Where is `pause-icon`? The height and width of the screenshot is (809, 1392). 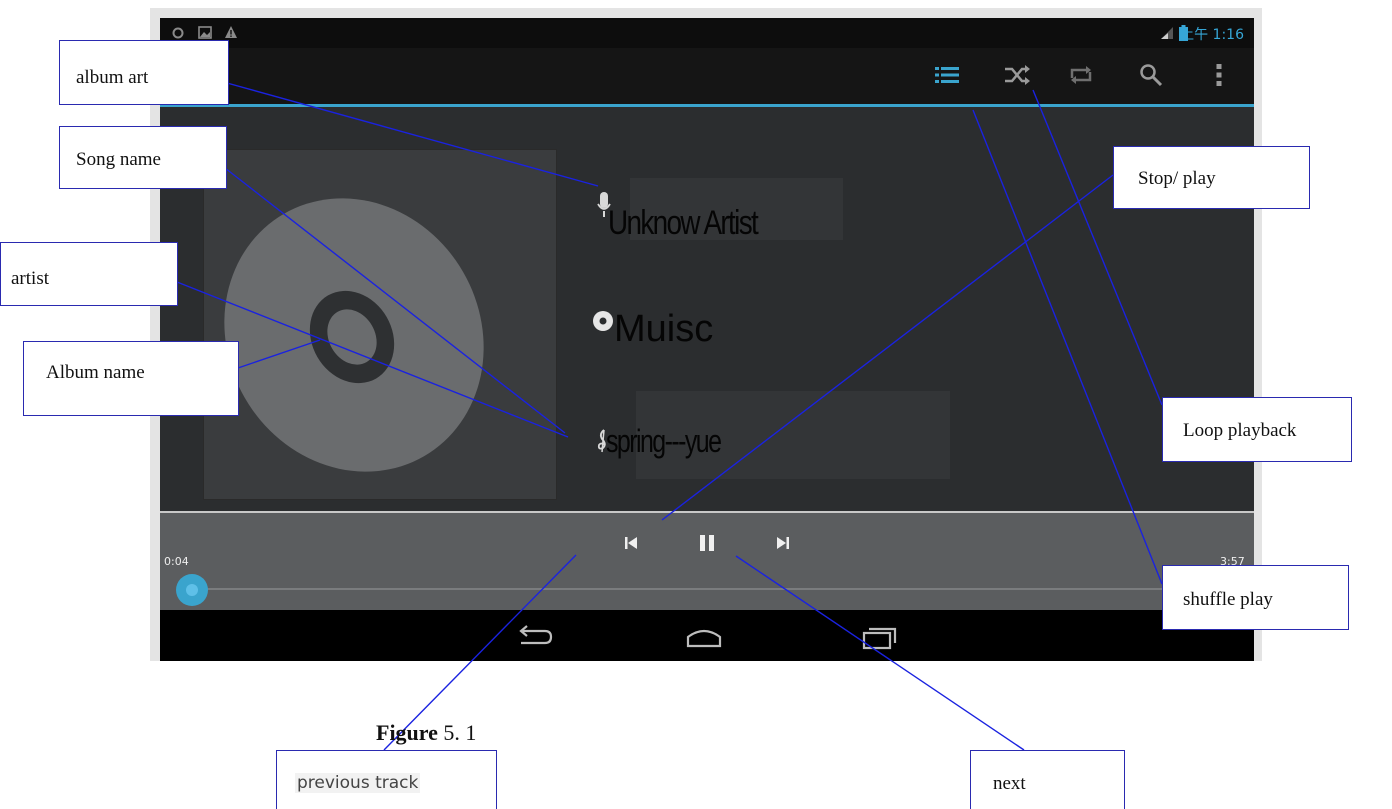
pause-icon is located at coordinates (707, 543).